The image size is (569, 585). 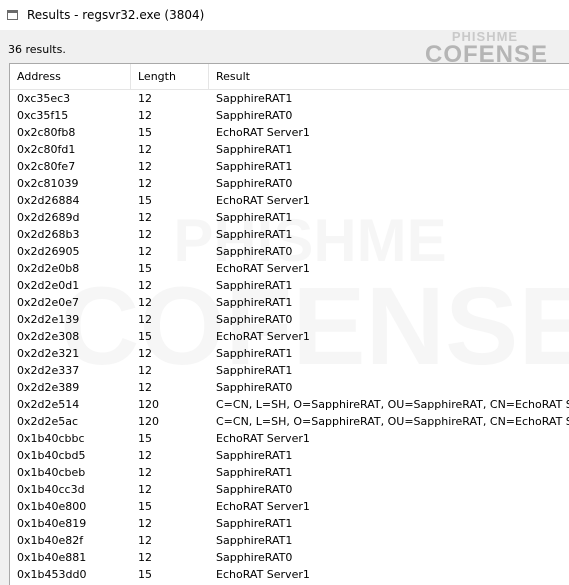 I want to click on list-item: 0x2d26884 15 EchoRAT Server1, so click(x=289, y=200).